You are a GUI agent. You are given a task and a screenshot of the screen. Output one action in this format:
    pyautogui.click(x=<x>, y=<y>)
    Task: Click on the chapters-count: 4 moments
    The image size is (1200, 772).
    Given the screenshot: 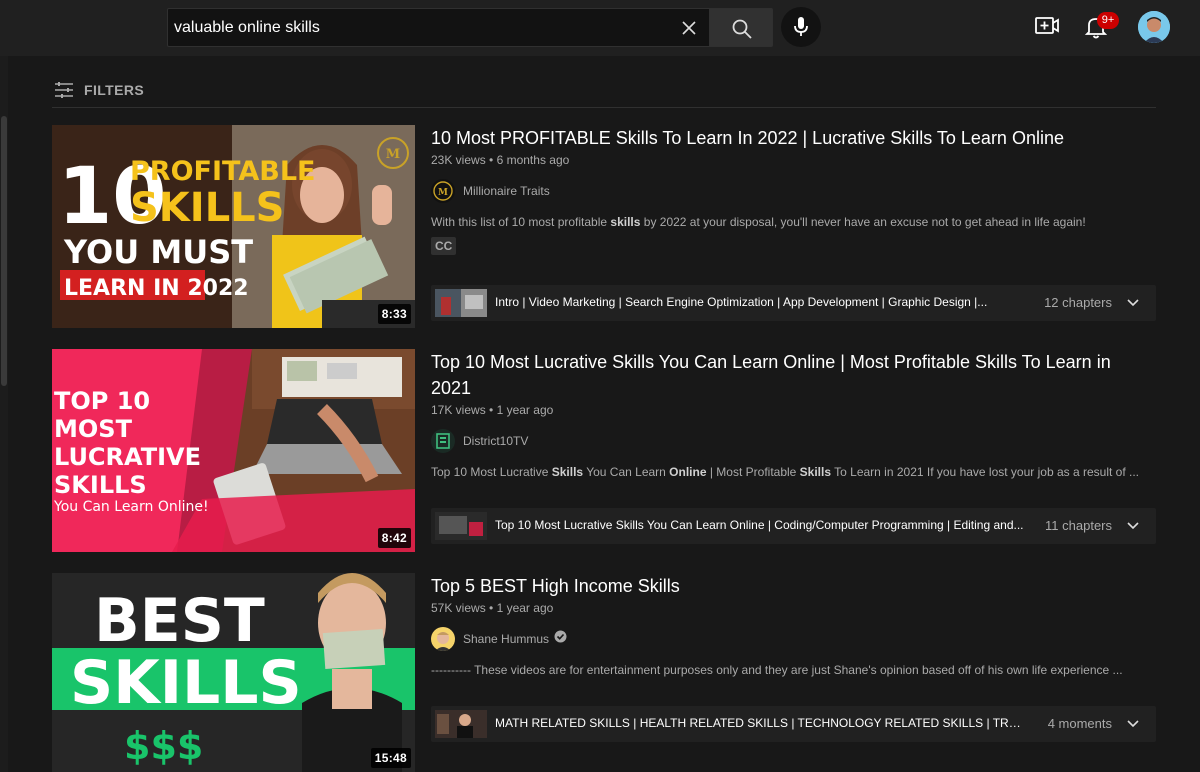 What is the action you would take?
    pyautogui.click(x=1079, y=723)
    